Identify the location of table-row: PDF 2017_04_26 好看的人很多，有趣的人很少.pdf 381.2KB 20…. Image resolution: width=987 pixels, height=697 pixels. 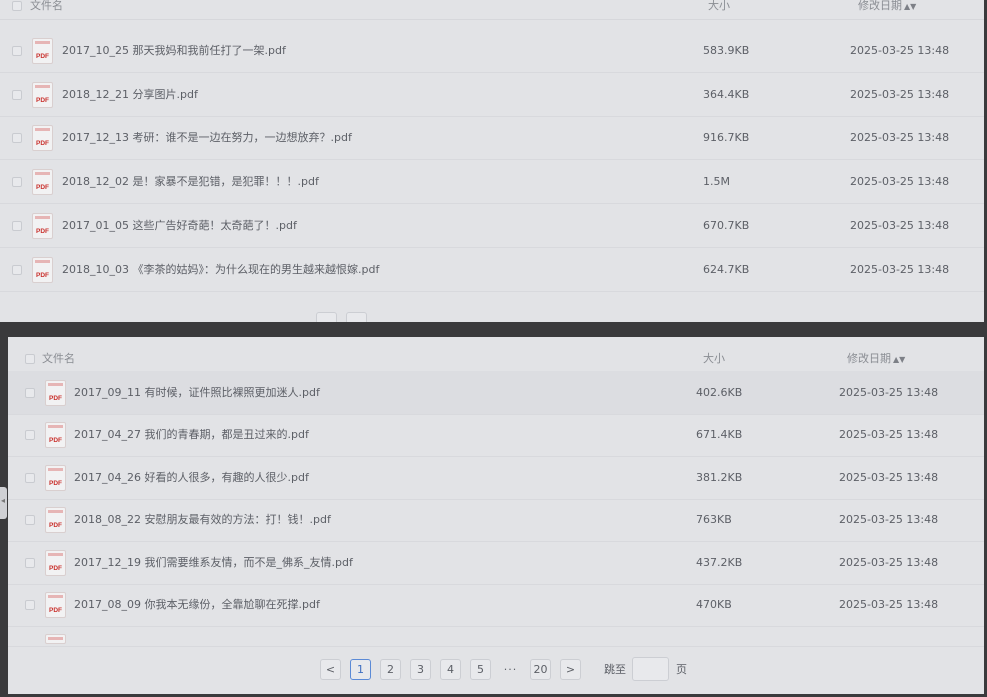
(496, 478).